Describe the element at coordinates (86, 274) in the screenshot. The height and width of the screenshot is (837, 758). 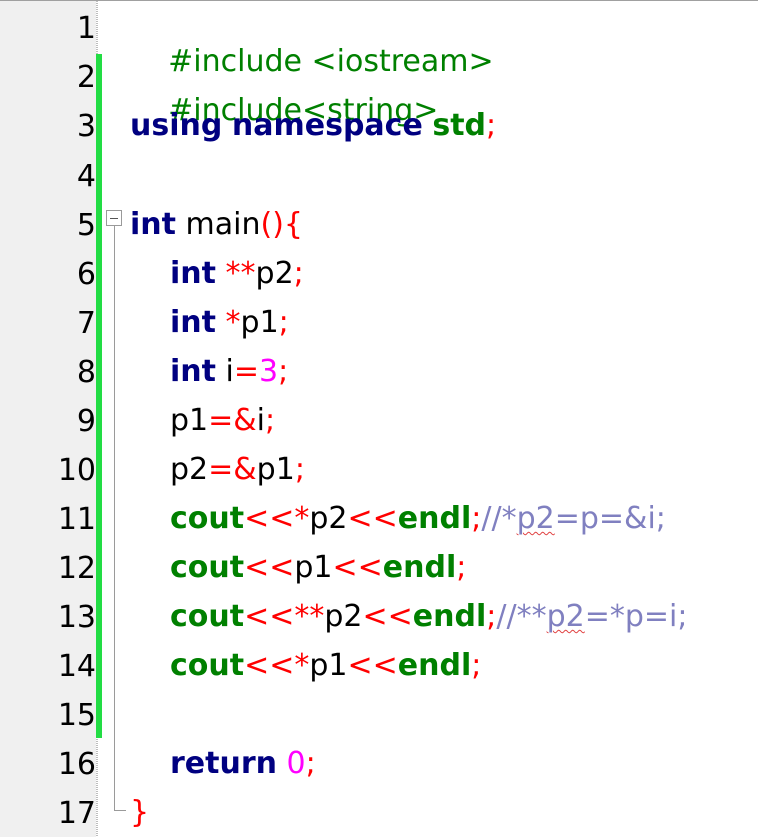
I see `line-number: 6` at that location.